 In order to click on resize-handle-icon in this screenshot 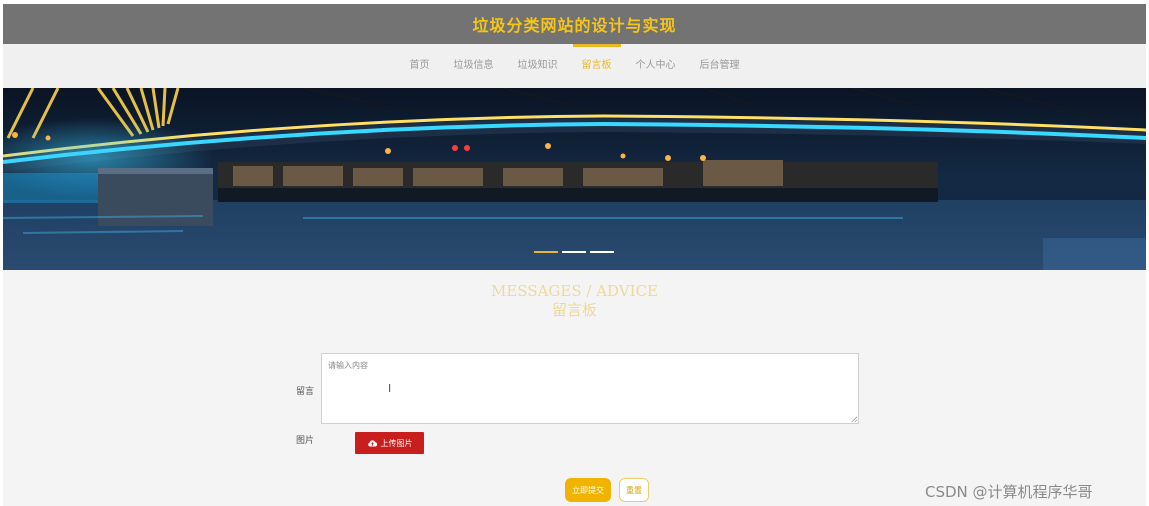, I will do `click(854, 419)`.